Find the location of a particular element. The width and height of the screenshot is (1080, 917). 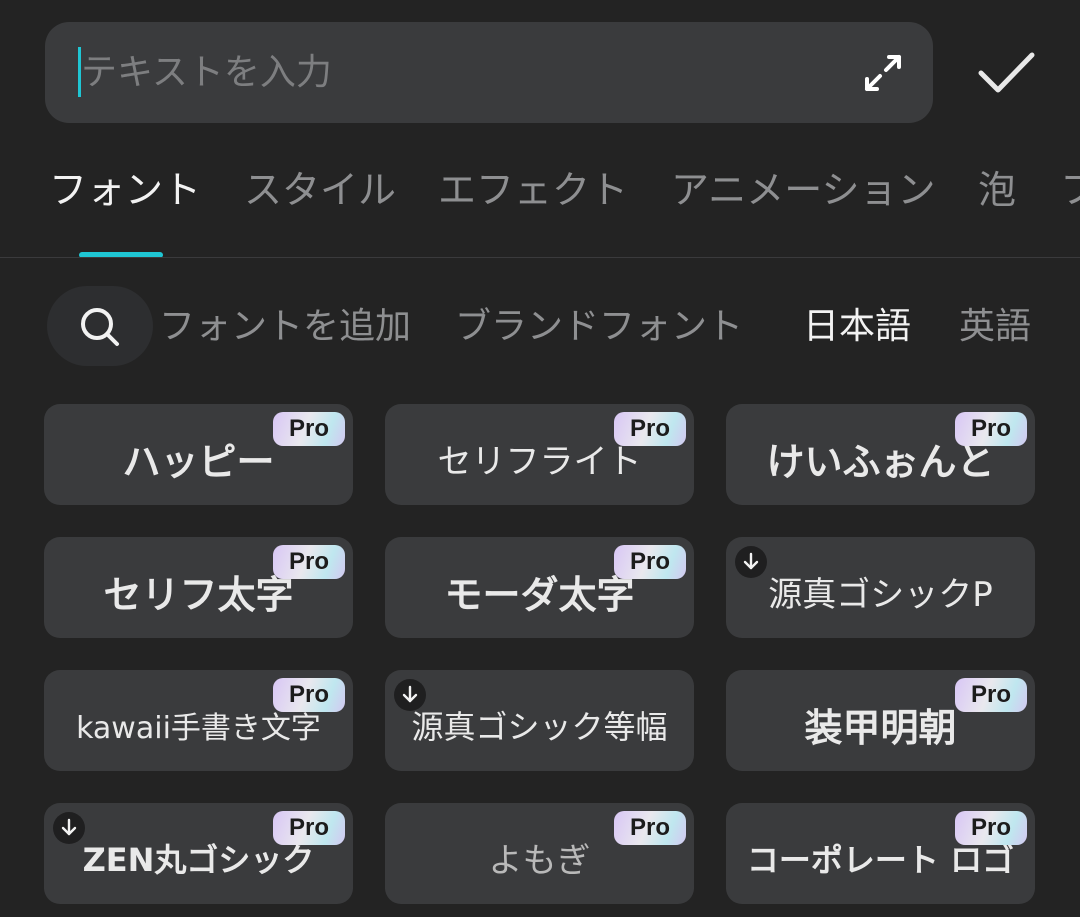

tab-animation: アニメーション is located at coordinates (803, 190).